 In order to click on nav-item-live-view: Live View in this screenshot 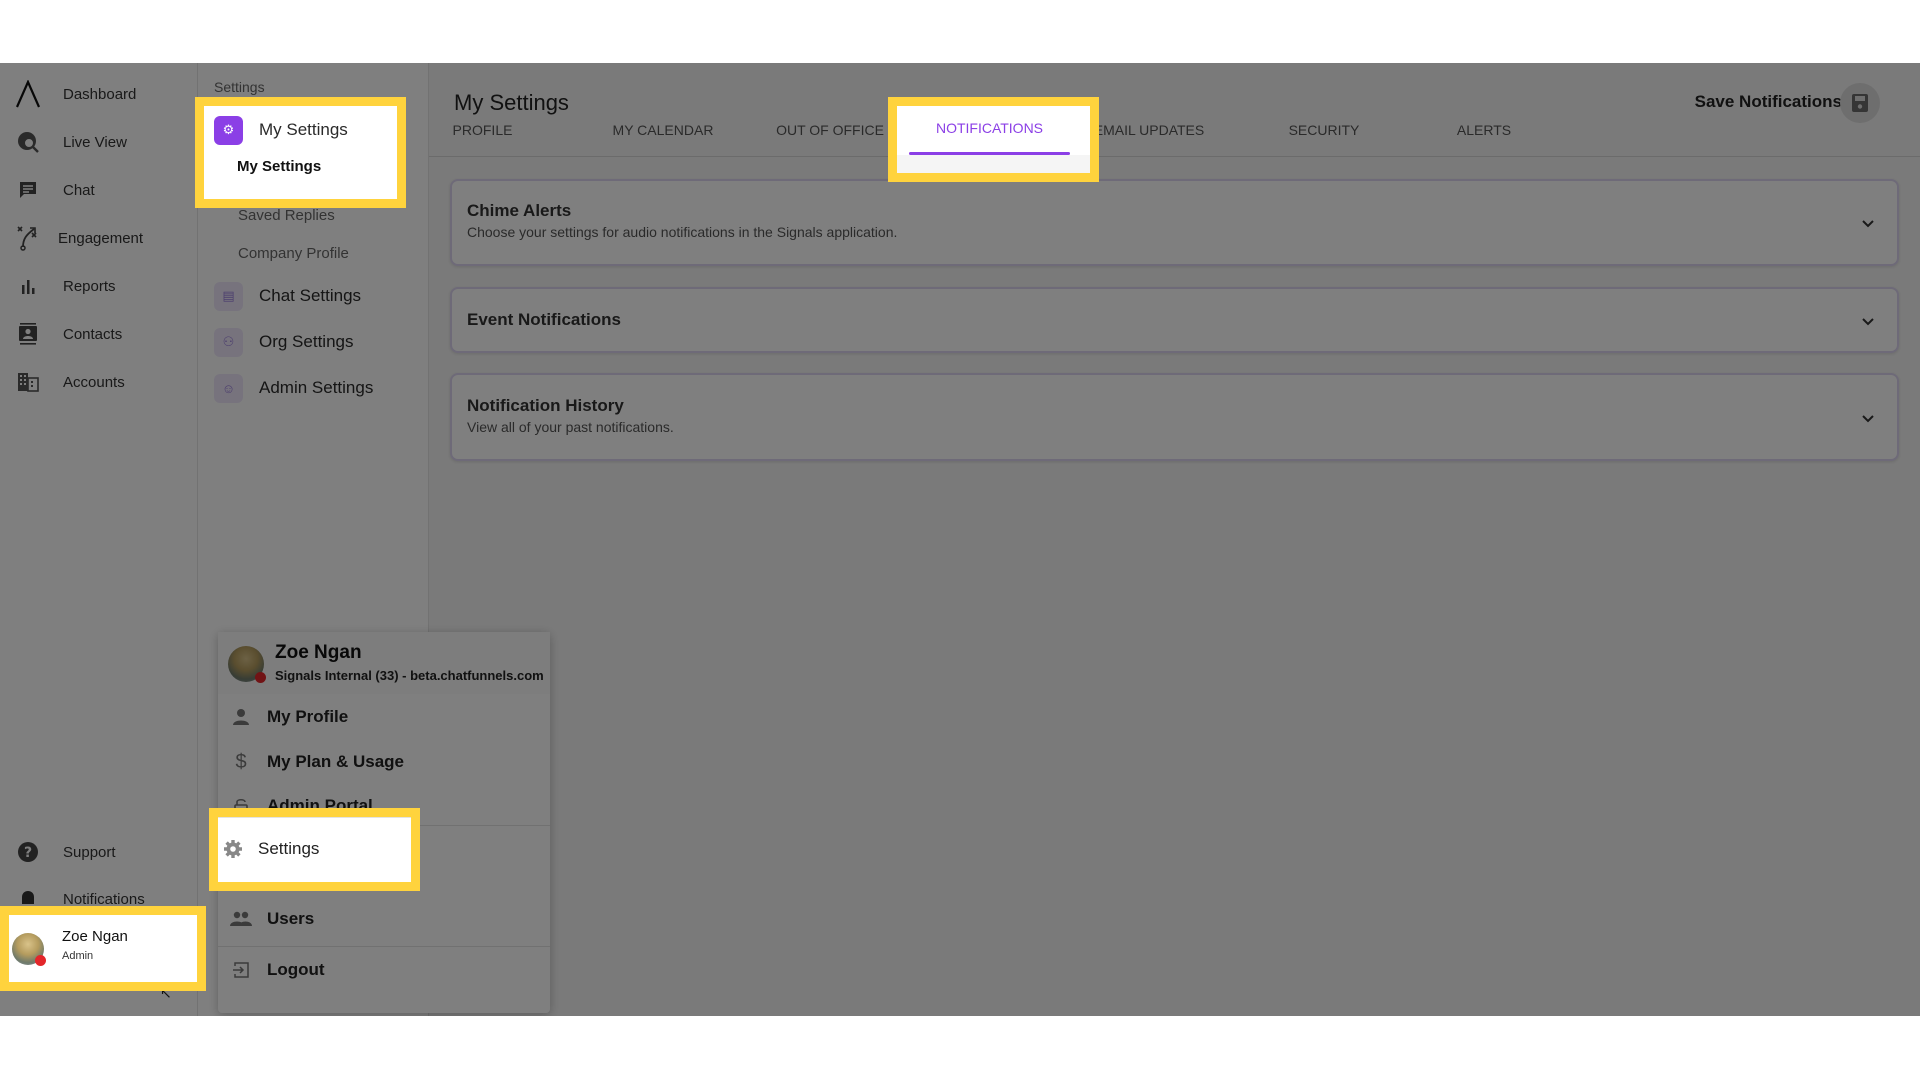, I will do `click(99, 142)`.